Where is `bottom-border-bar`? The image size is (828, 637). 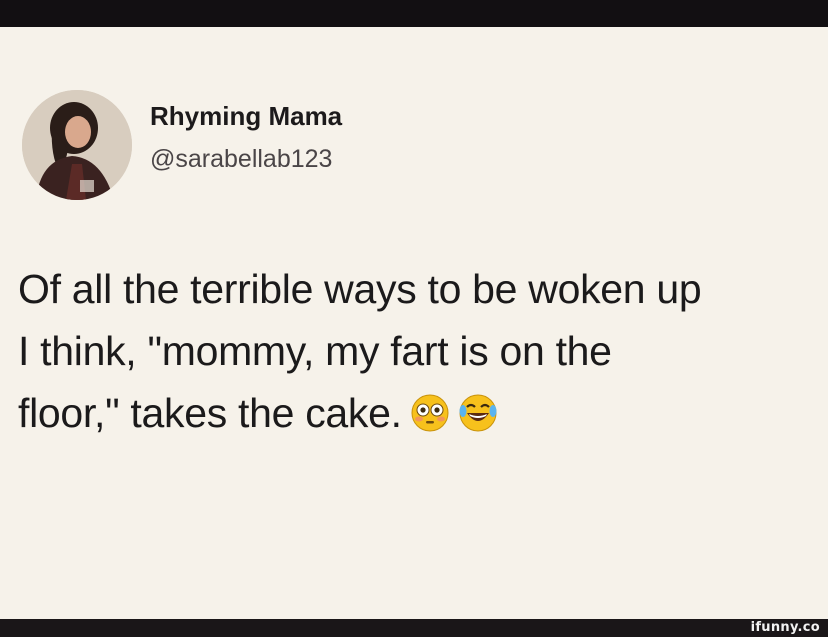
bottom-border-bar is located at coordinates (414, 628).